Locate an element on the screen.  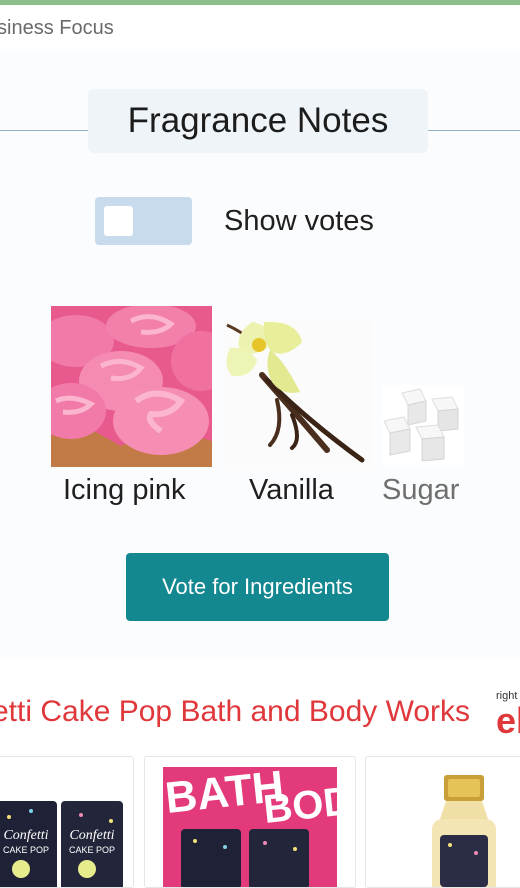
title-rule-right is located at coordinates (474, 130).